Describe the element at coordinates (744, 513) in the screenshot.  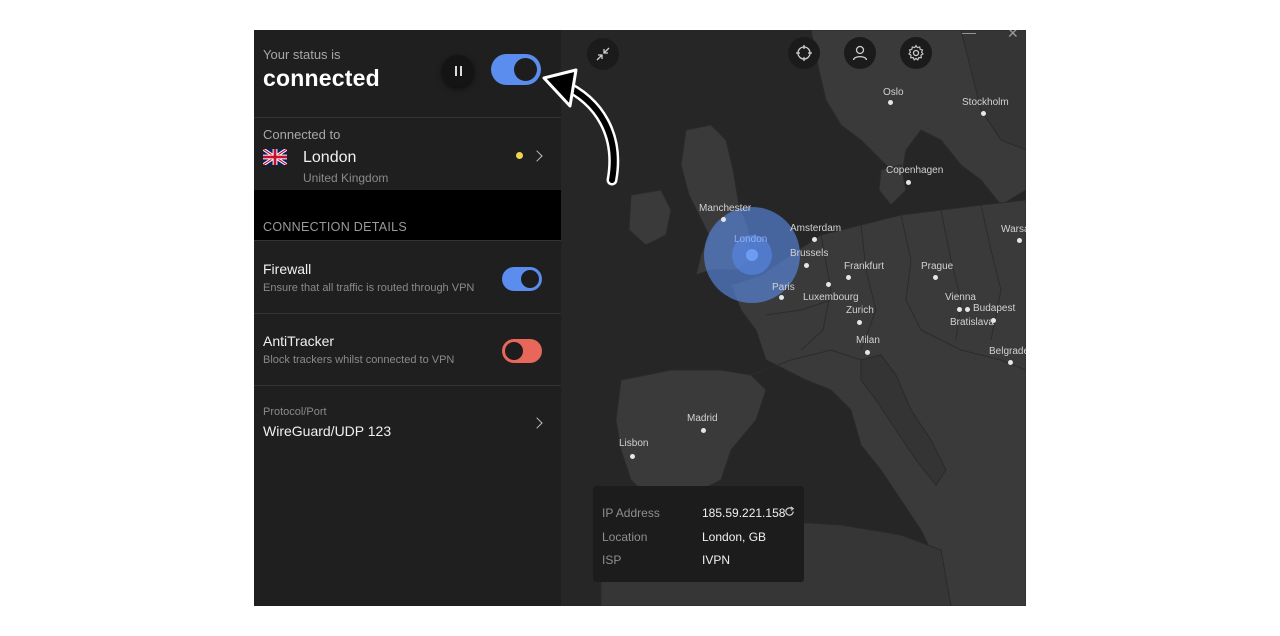
I see `ip-address-value: 185.59.221.158` at that location.